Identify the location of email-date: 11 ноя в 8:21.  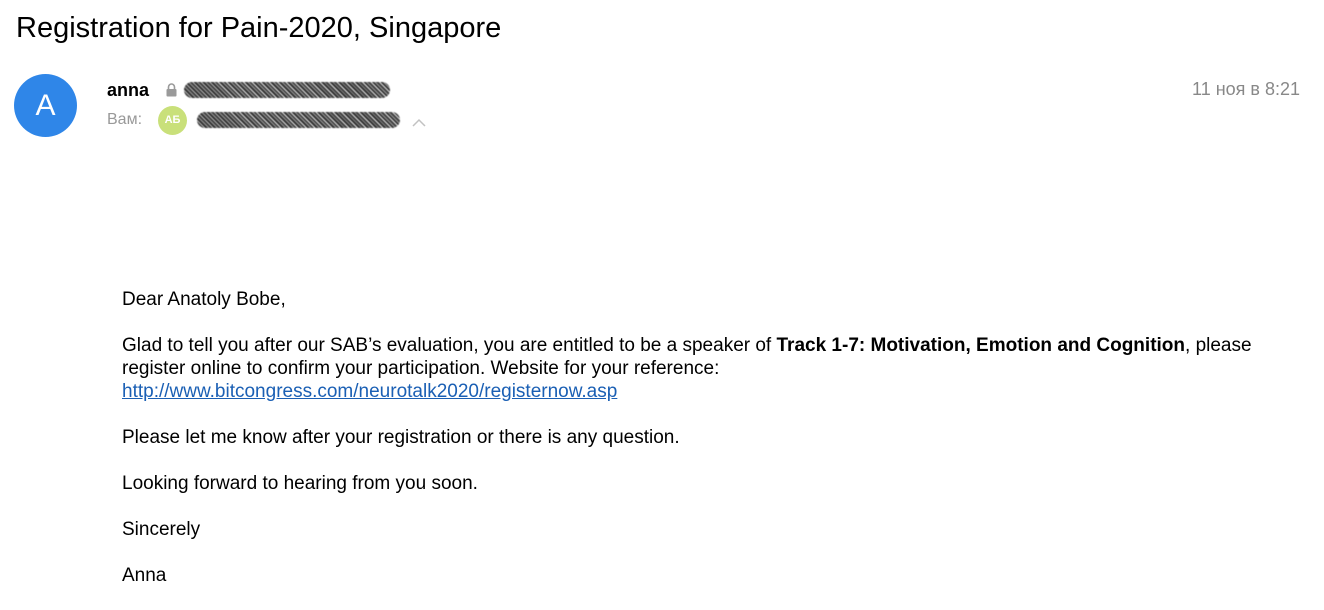
(1246, 89).